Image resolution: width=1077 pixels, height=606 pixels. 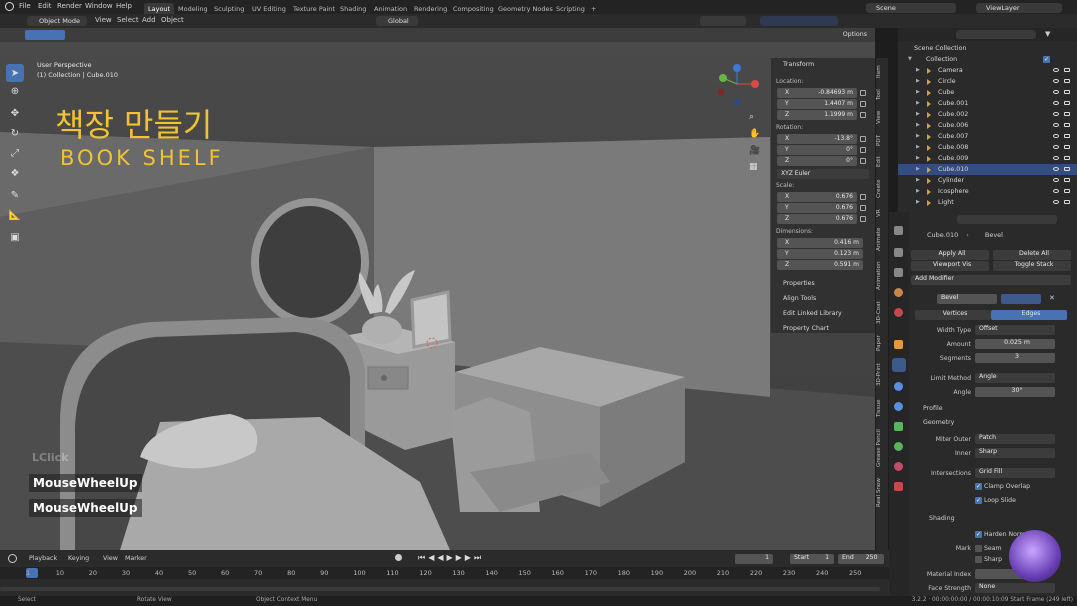 What do you see at coordinates (45, 35) in the screenshot?
I see `select-mode-buttons` at bounding box center [45, 35].